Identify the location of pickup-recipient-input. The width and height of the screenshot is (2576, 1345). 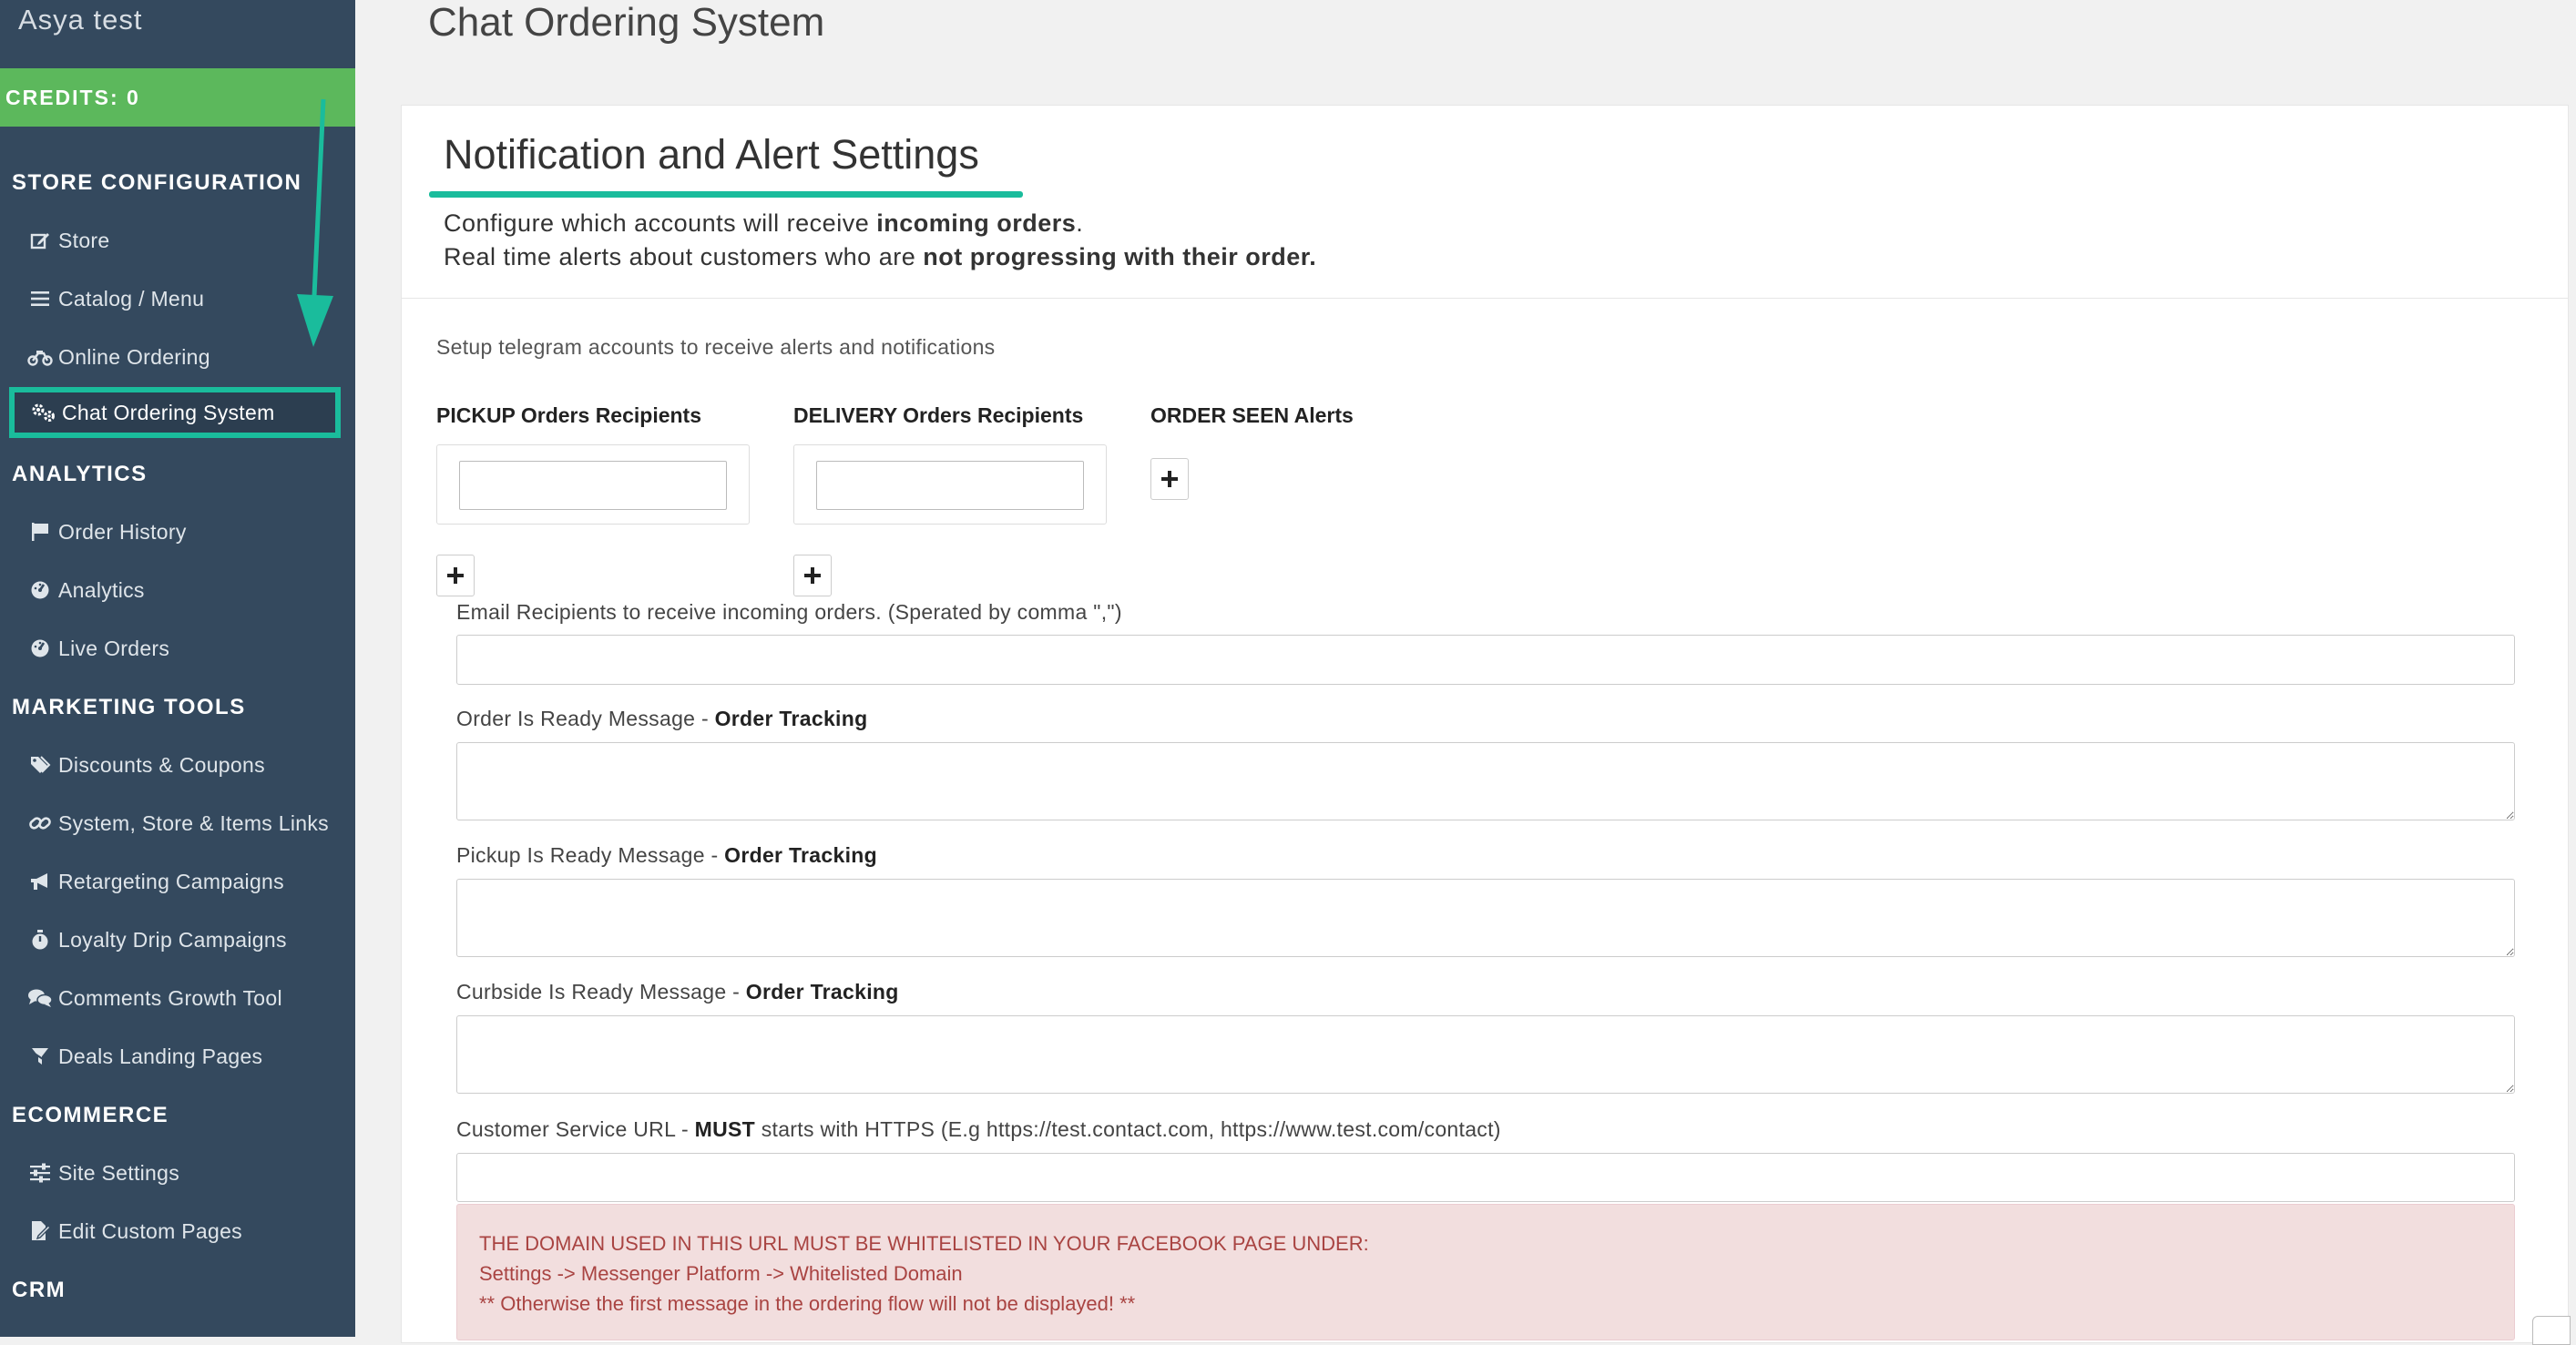
(593, 485).